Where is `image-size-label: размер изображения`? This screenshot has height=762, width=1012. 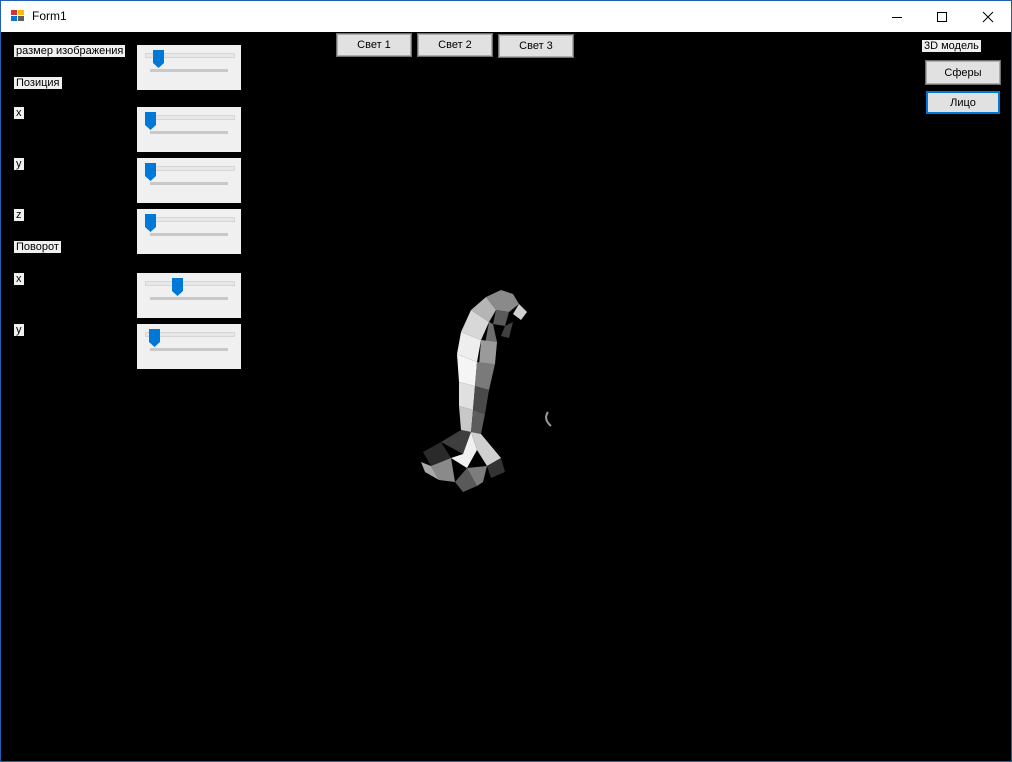
image-size-label: размер изображения is located at coordinates (70, 51).